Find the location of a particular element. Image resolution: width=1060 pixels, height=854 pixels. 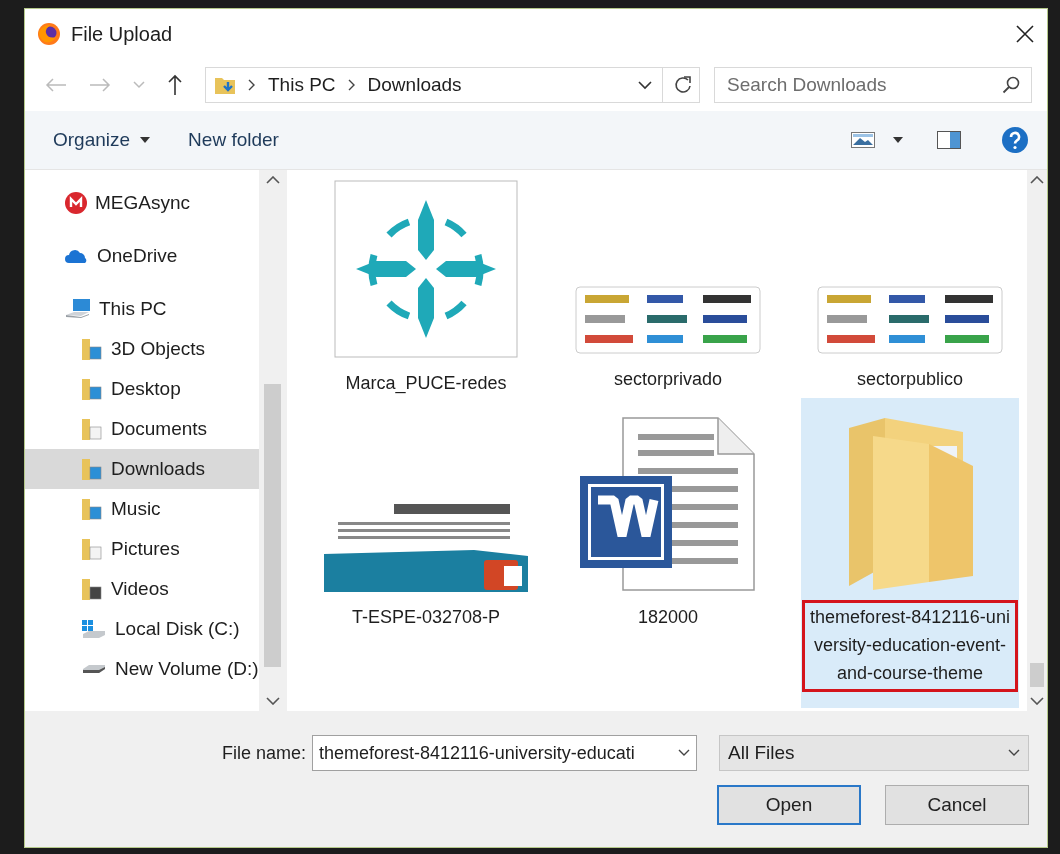

organize-button: Organize is located at coordinates (102, 140).